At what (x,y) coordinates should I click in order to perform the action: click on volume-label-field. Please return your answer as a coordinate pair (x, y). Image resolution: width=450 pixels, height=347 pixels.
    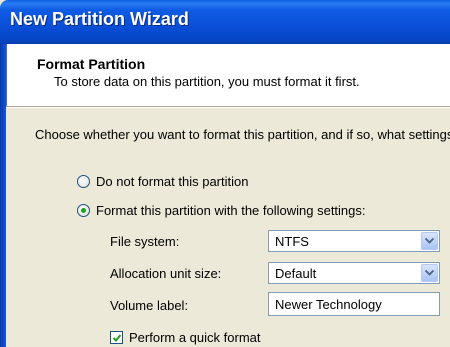
    Looking at the image, I should click on (354, 304).